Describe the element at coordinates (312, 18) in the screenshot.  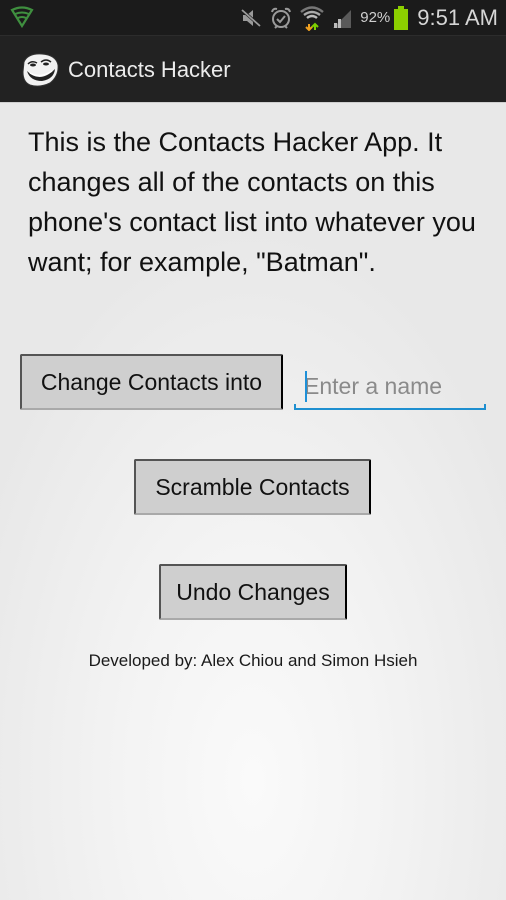
I see `wifi-data-icon` at that location.